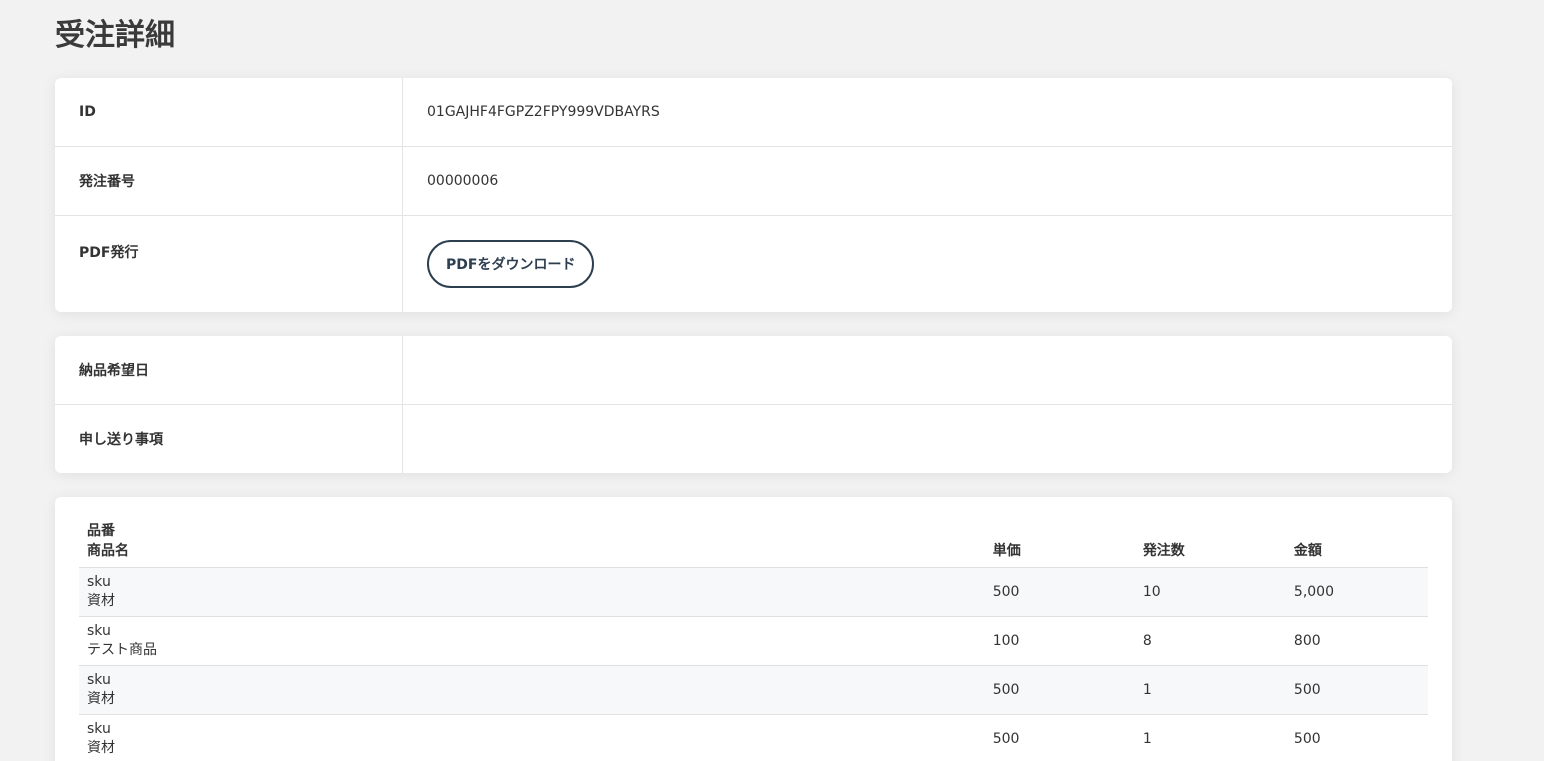 The width and height of the screenshot is (1544, 761). I want to click on table-row: sku テスト商品 100 8 800, so click(753, 641).